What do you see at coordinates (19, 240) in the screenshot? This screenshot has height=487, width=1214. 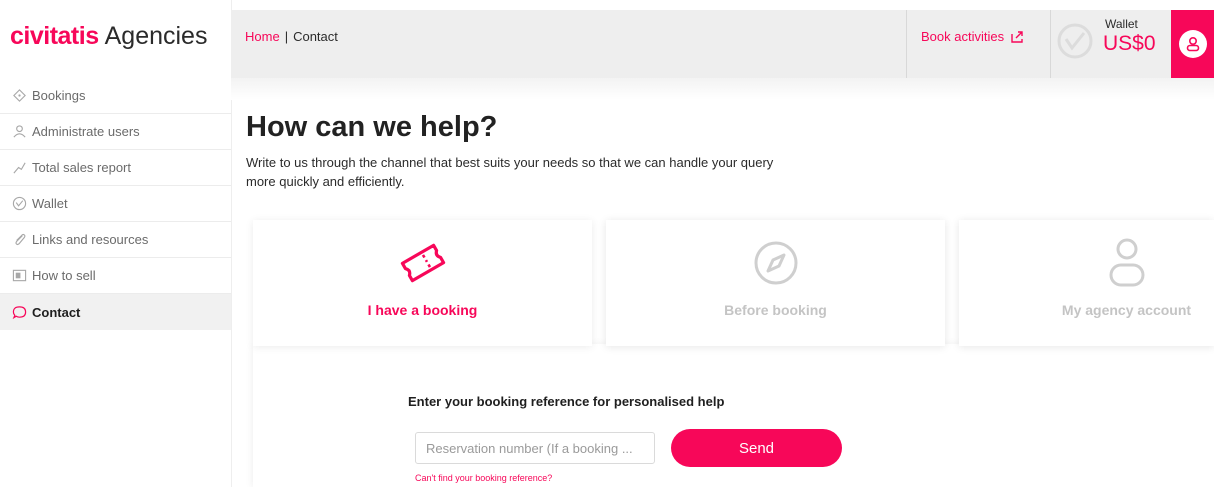 I see `paperclip-icon` at bounding box center [19, 240].